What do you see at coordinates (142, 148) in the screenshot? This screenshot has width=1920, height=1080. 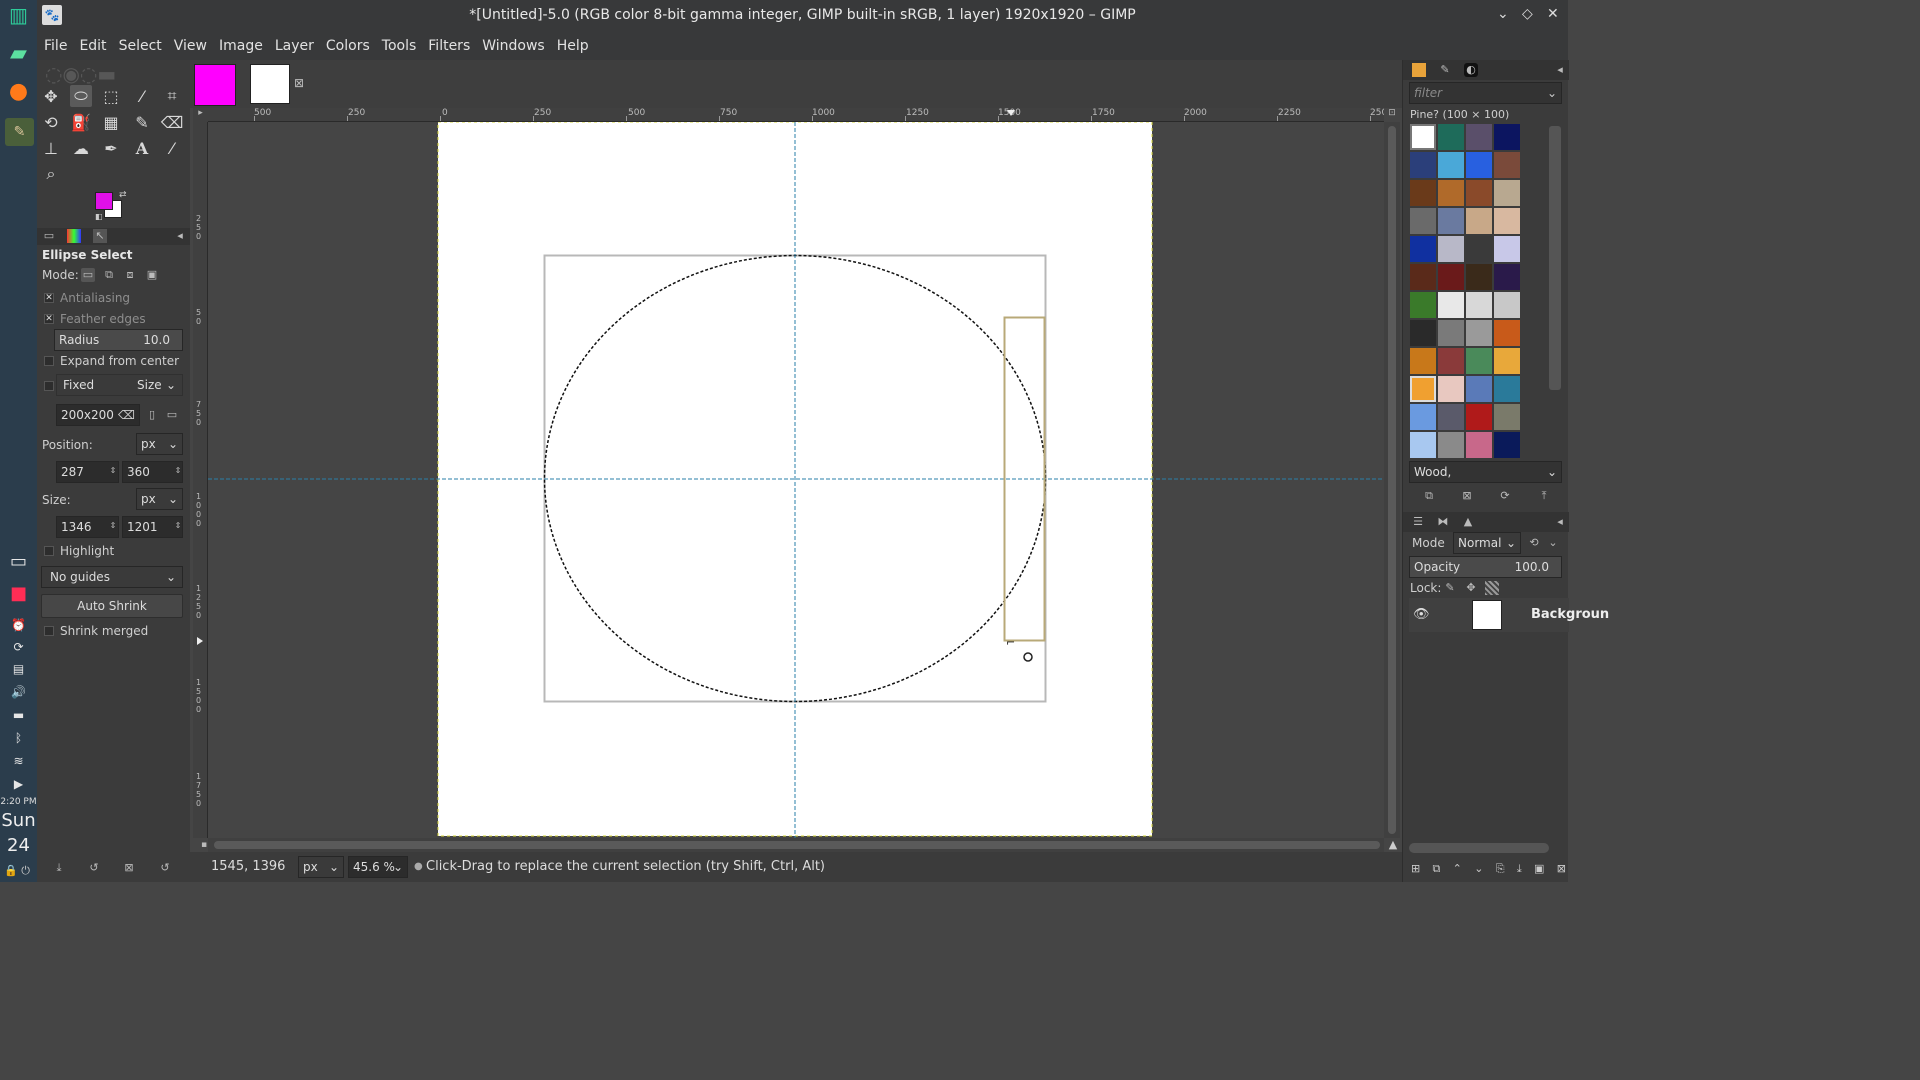 I see `text-tool-icon: A` at bounding box center [142, 148].